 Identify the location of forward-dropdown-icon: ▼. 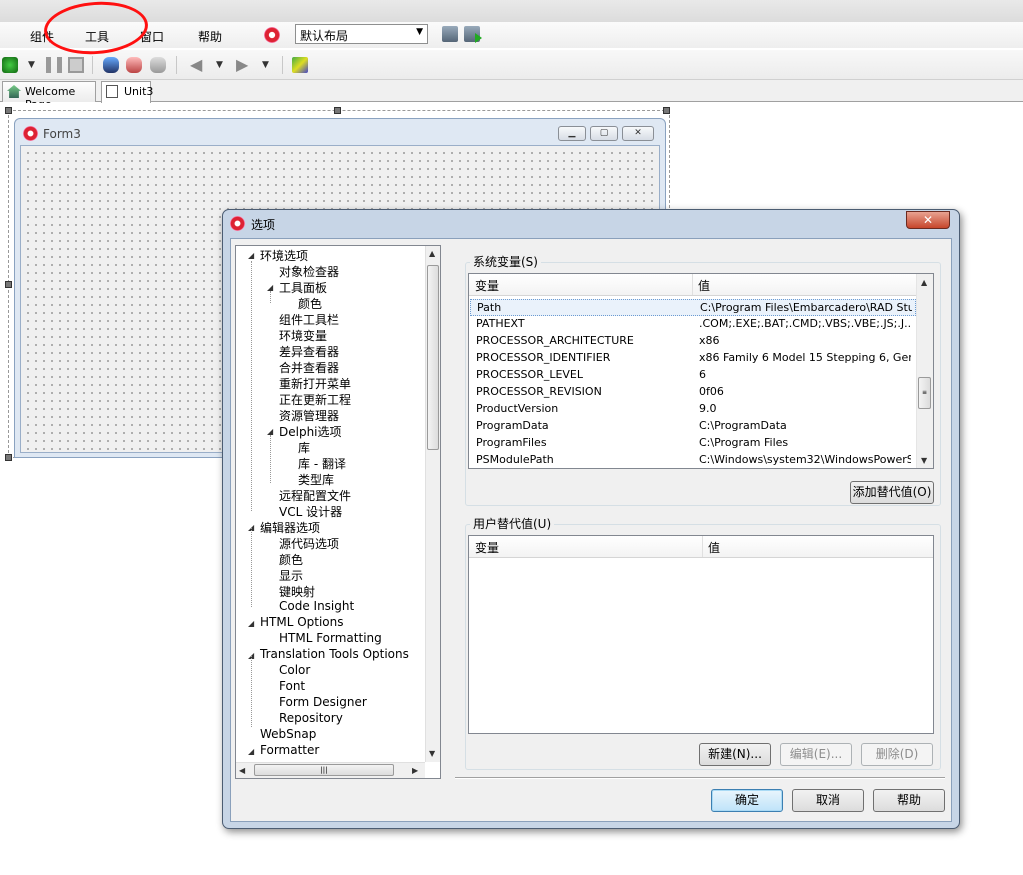
(265, 65).